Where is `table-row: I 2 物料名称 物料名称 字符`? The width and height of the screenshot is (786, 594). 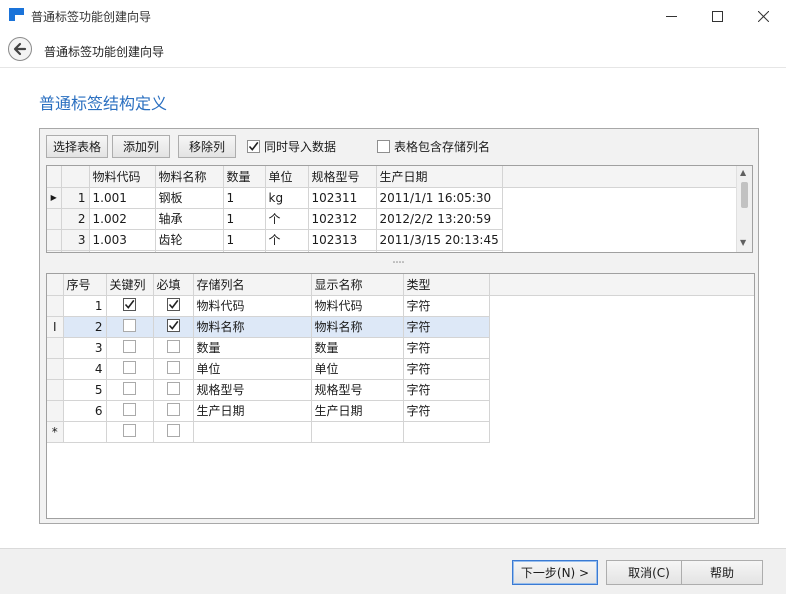 table-row: I 2 物料名称 物料名称 字符 is located at coordinates (400, 327).